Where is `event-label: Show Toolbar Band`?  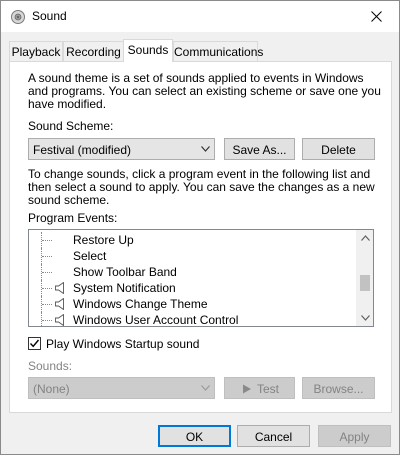
event-label: Show Toolbar Band is located at coordinates (125, 272).